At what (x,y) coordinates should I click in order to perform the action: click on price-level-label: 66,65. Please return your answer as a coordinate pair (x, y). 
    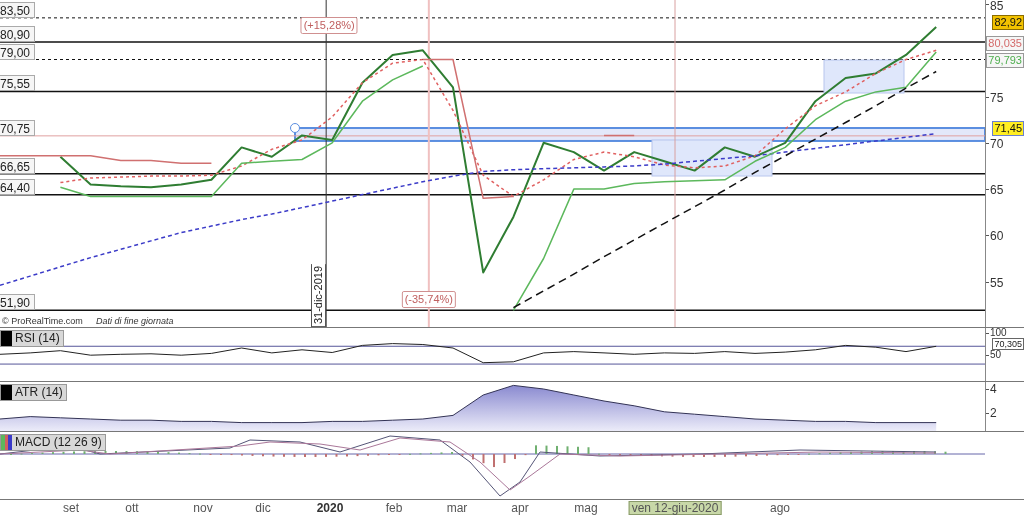
    Looking at the image, I should click on (18, 165).